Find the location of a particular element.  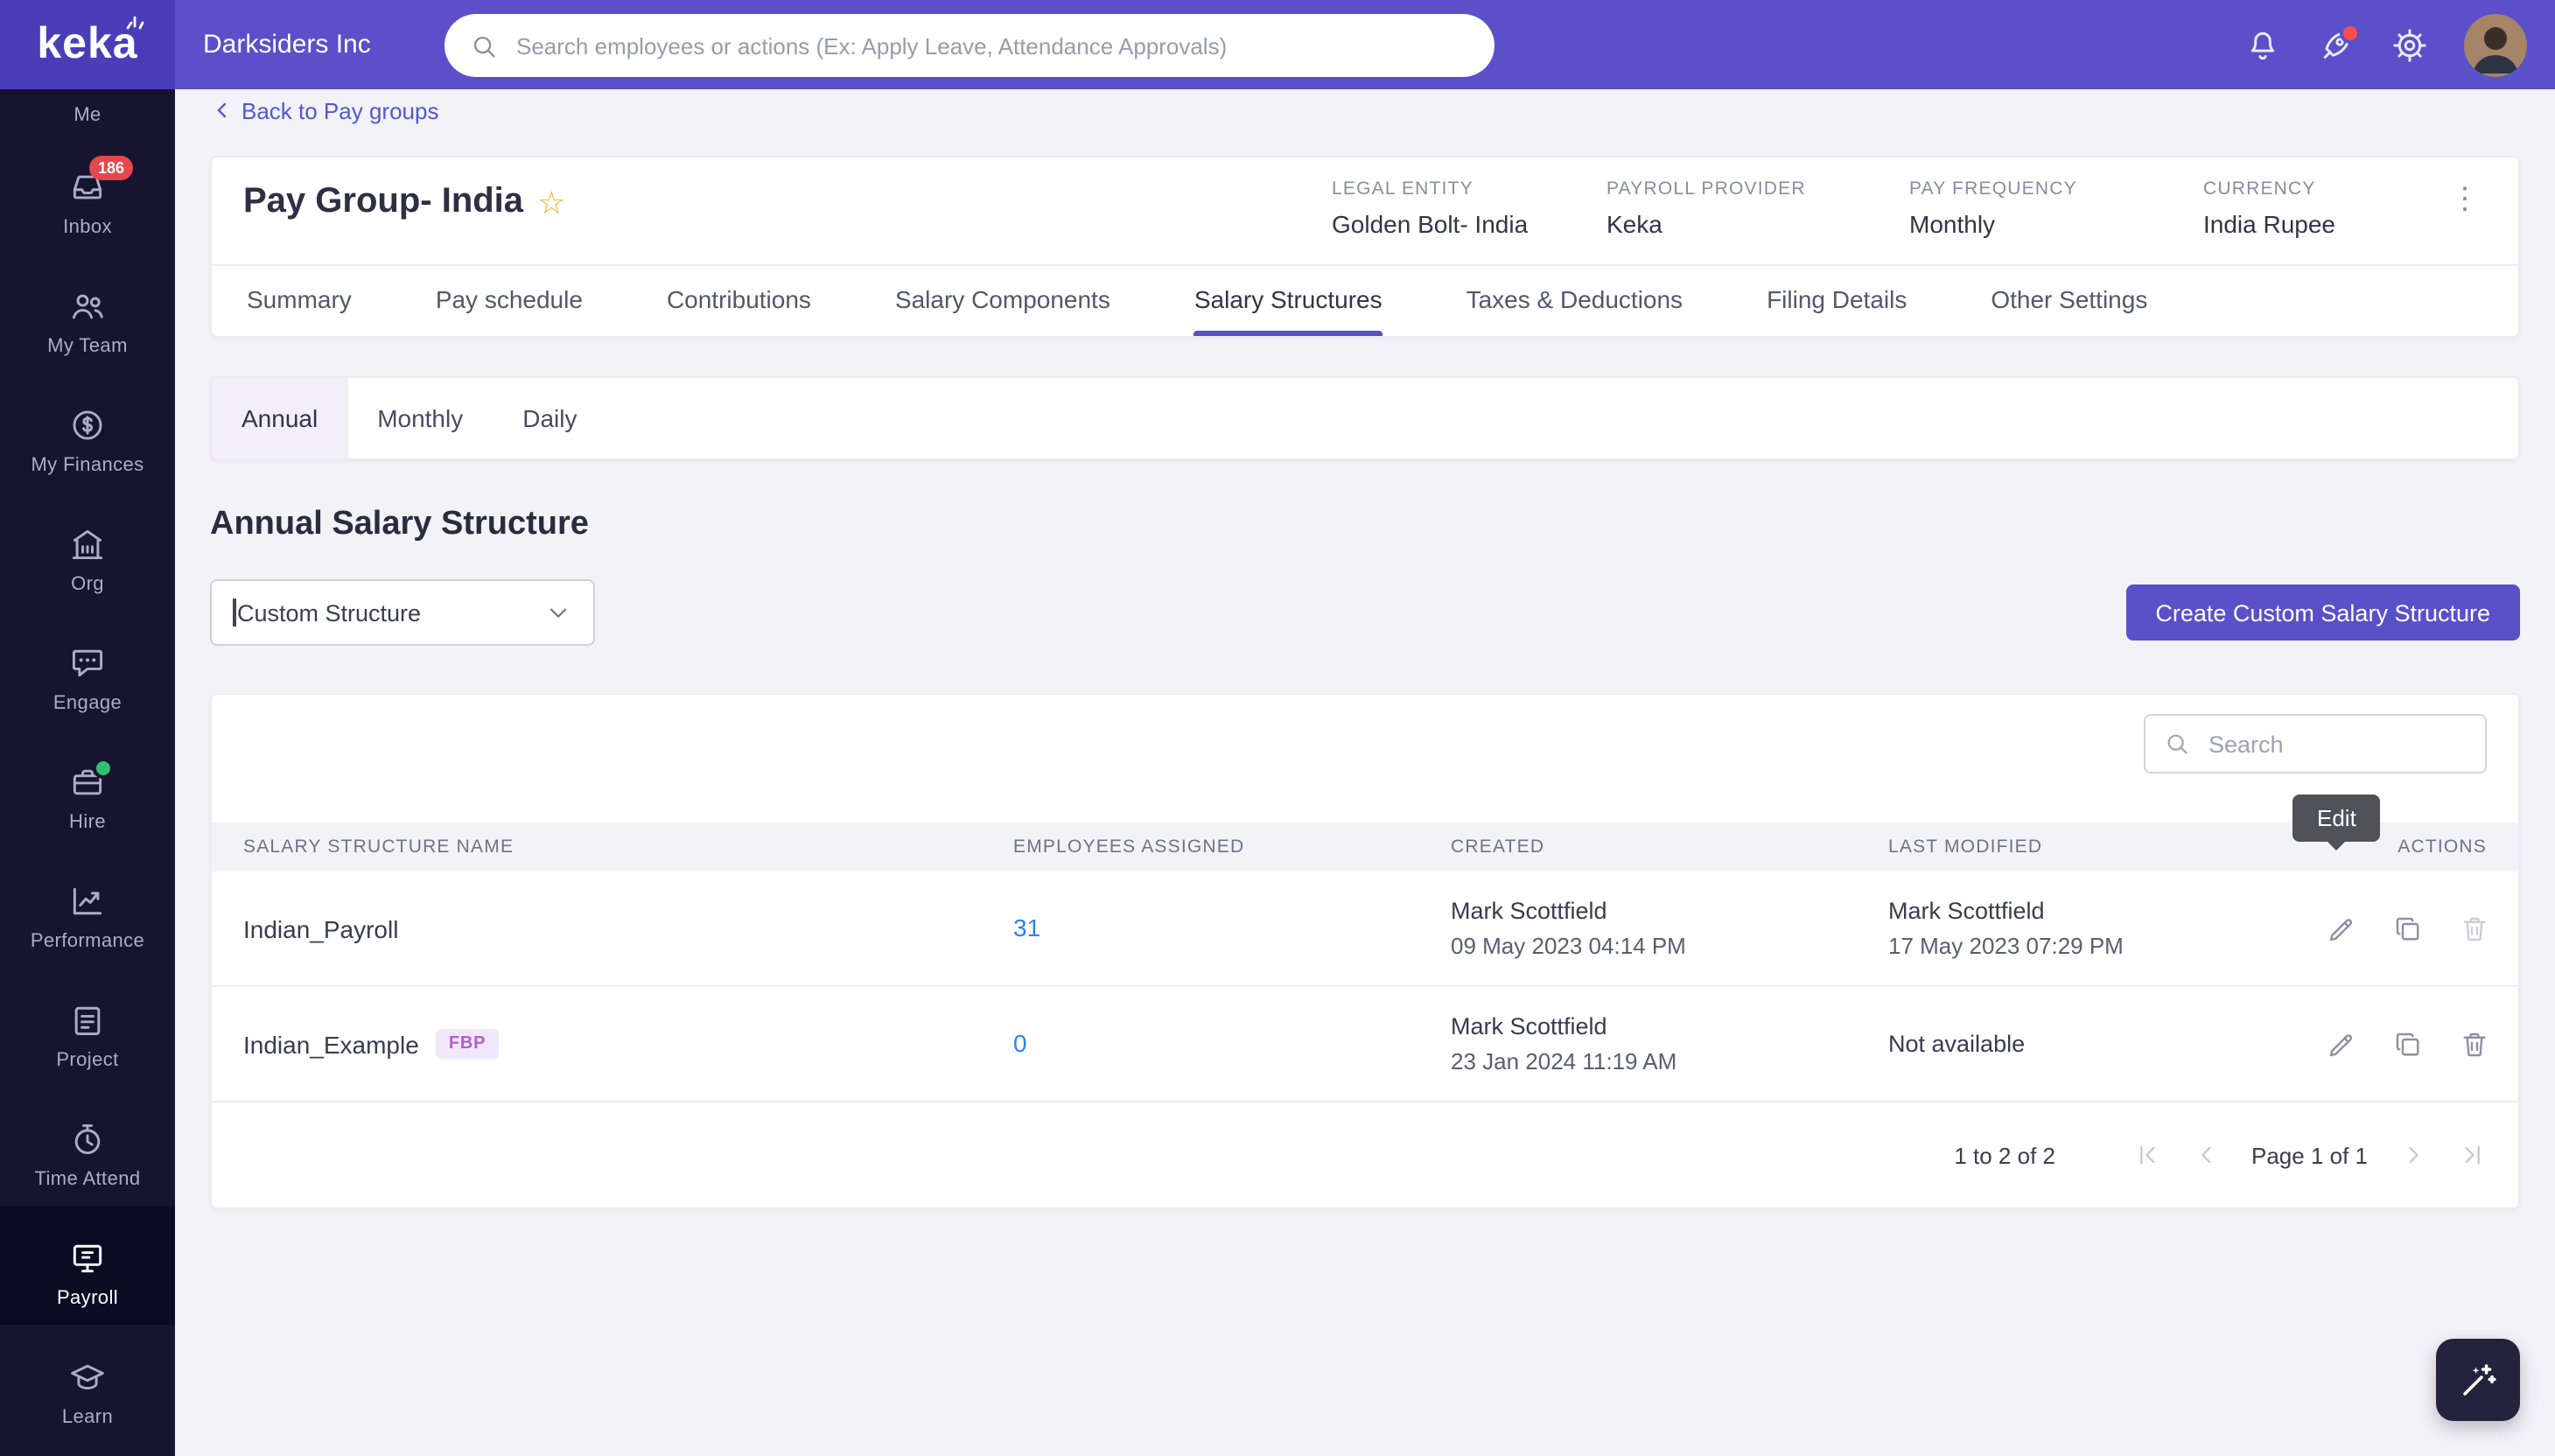

sidebar-item-time-attend: Time Attend is located at coordinates (87, 1146).